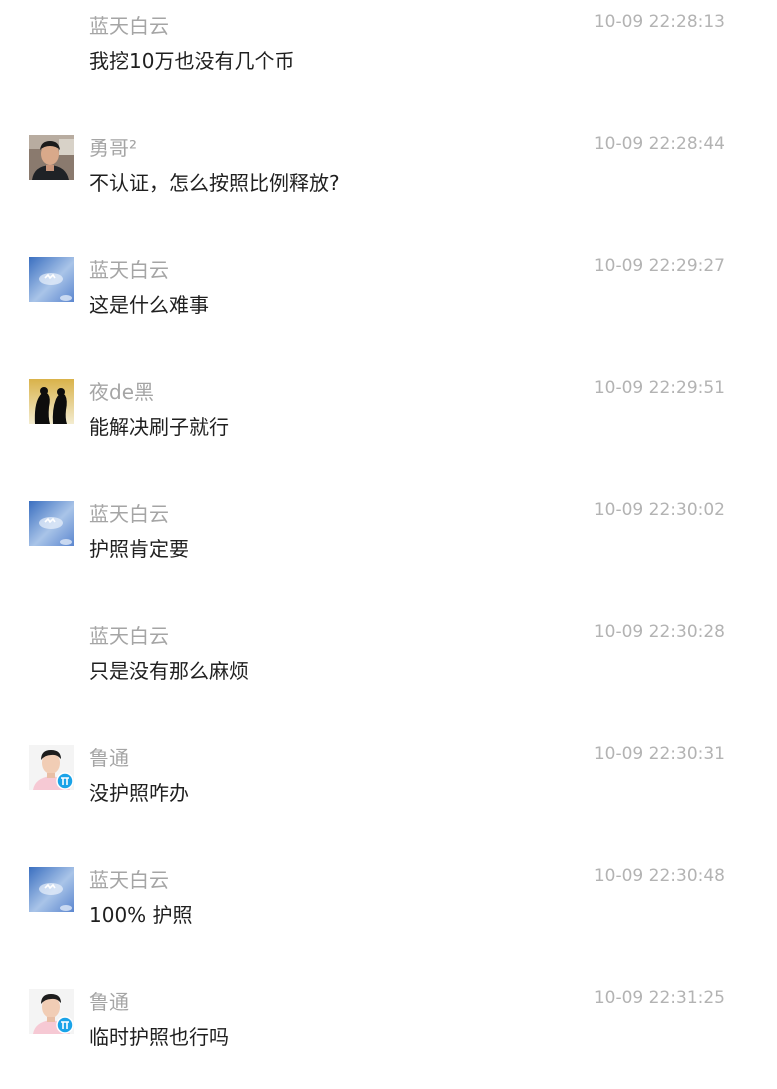 The height and width of the screenshot is (1089, 777). Describe the element at coordinates (139, 793) in the screenshot. I see `message-text: 没护照咋办` at that location.